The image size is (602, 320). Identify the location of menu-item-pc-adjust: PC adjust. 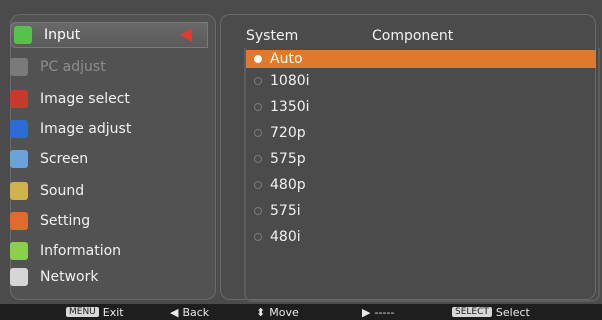
(109, 67).